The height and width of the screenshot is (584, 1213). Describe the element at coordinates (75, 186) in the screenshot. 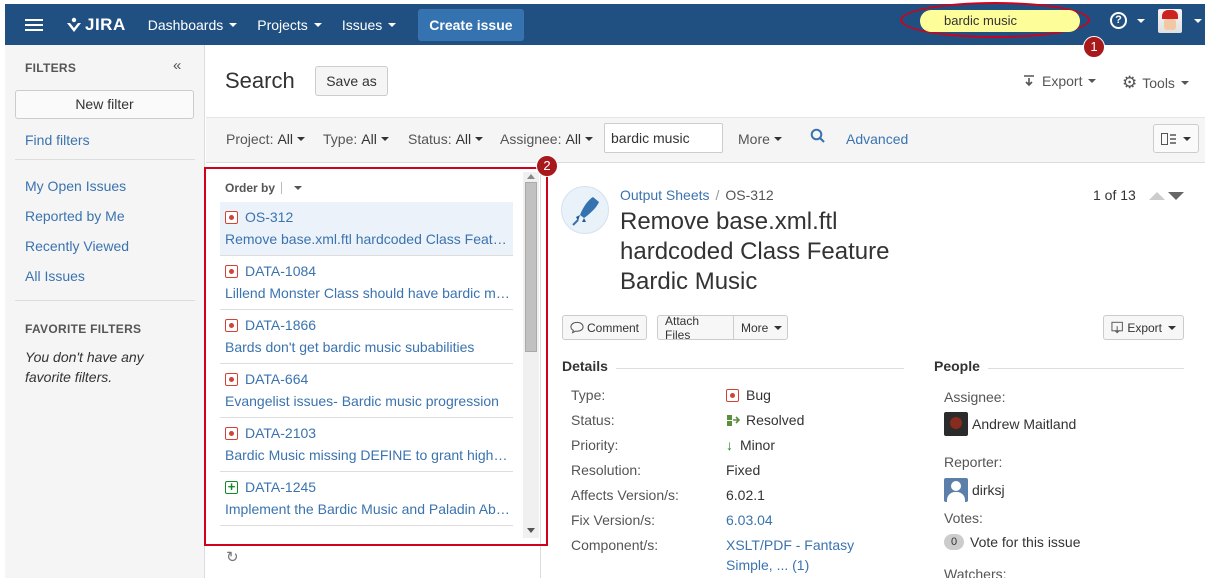

I see `sidebar-item-my-open-issues: My Open Issues` at that location.